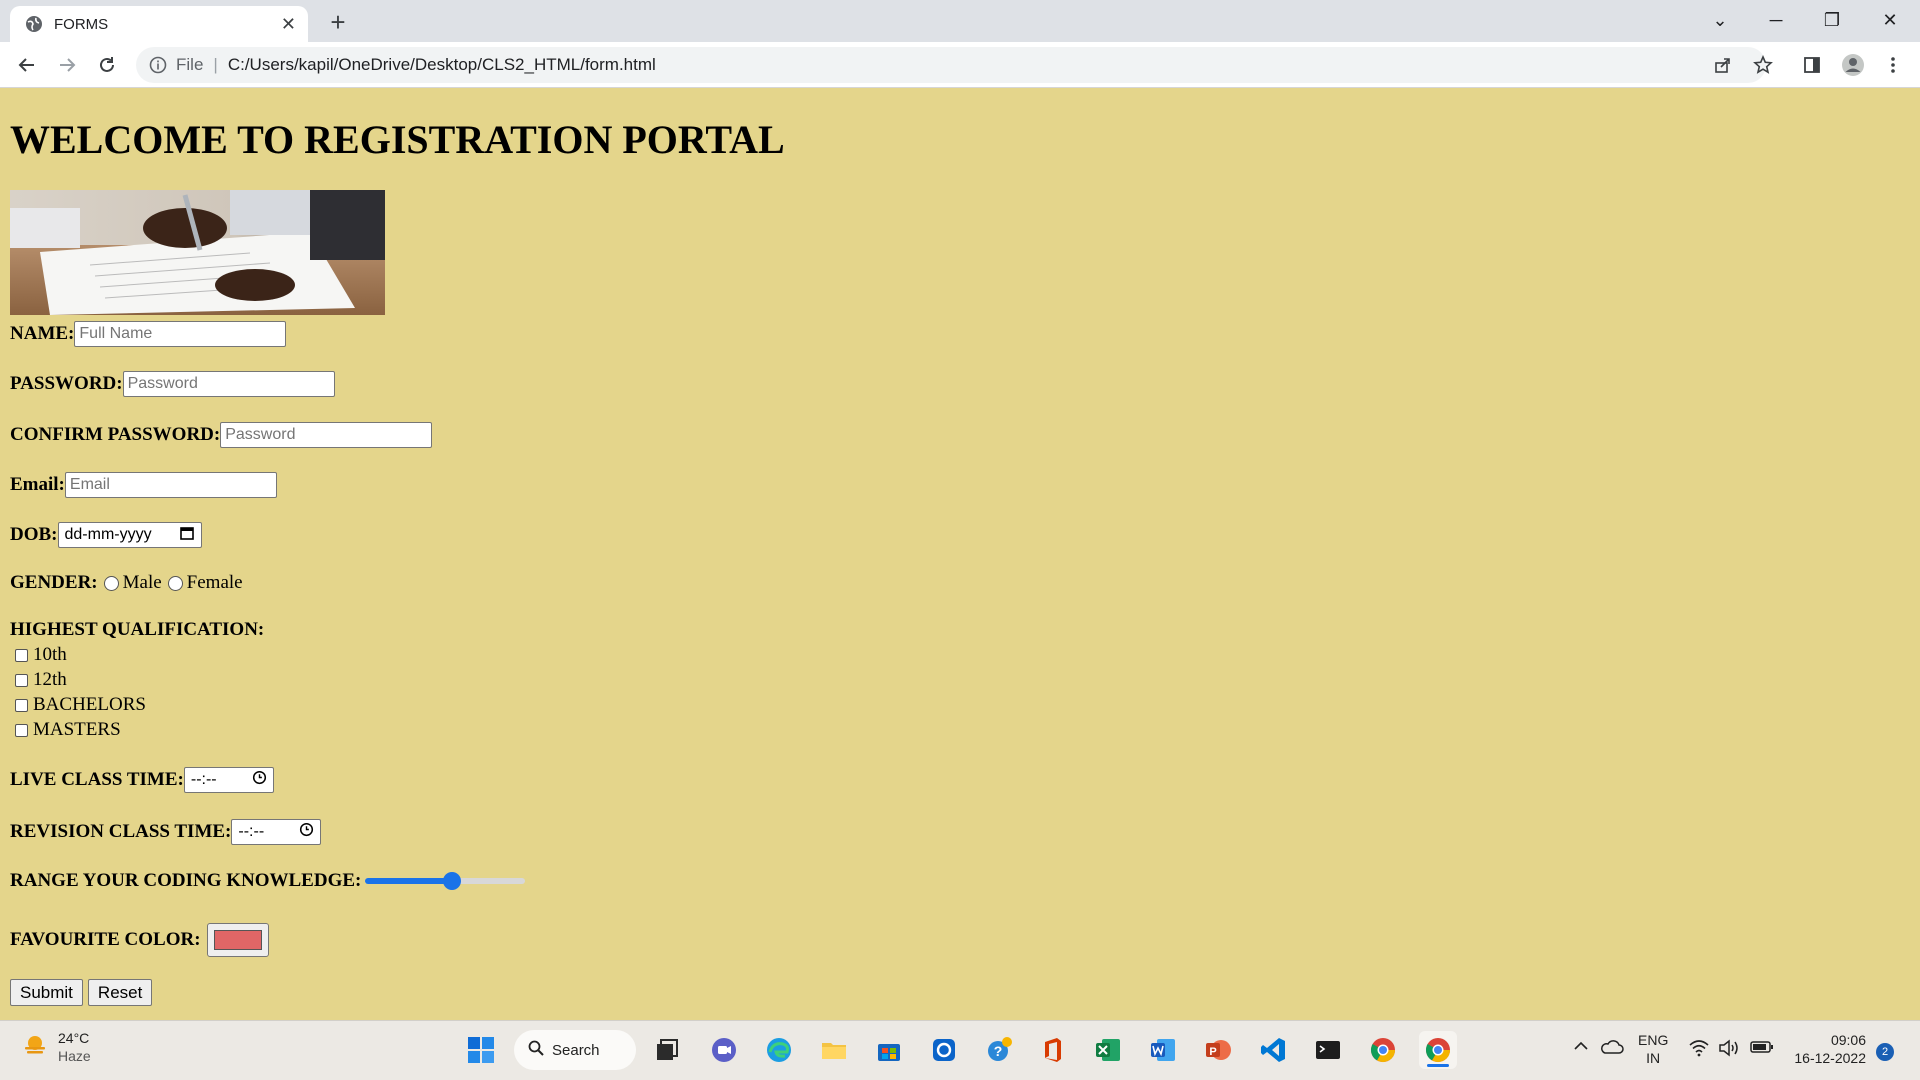 The width and height of the screenshot is (1920, 1080). Describe the element at coordinates (1853, 65) in the screenshot. I see `profile-avatar-icon` at that location.